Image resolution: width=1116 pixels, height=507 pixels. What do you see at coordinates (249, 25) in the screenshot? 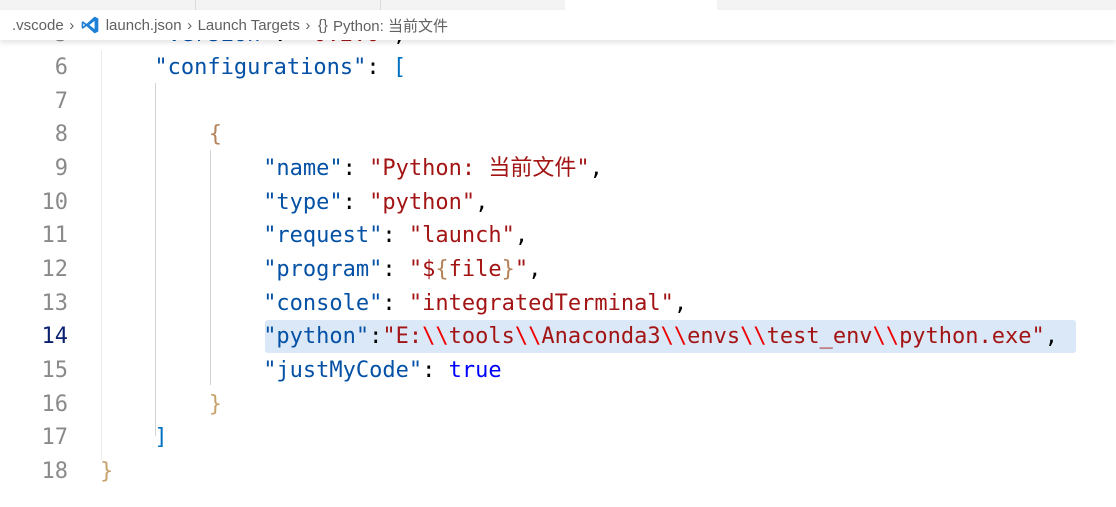
I see `breadcrumb-section: Launch Targets` at bounding box center [249, 25].